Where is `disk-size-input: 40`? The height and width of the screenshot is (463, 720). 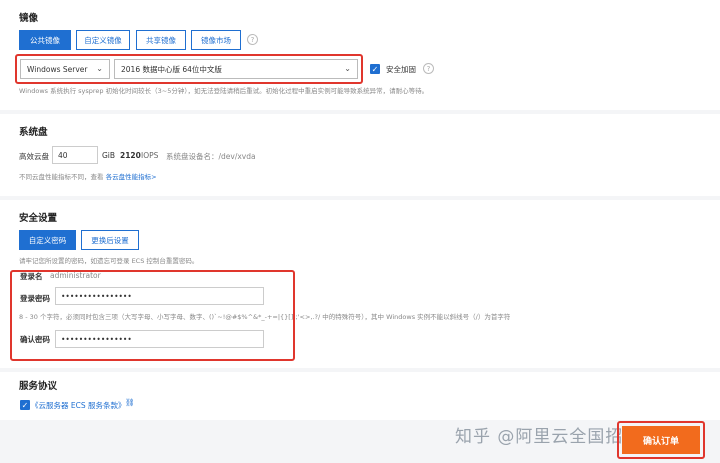
disk-size-input: 40 is located at coordinates (75, 155).